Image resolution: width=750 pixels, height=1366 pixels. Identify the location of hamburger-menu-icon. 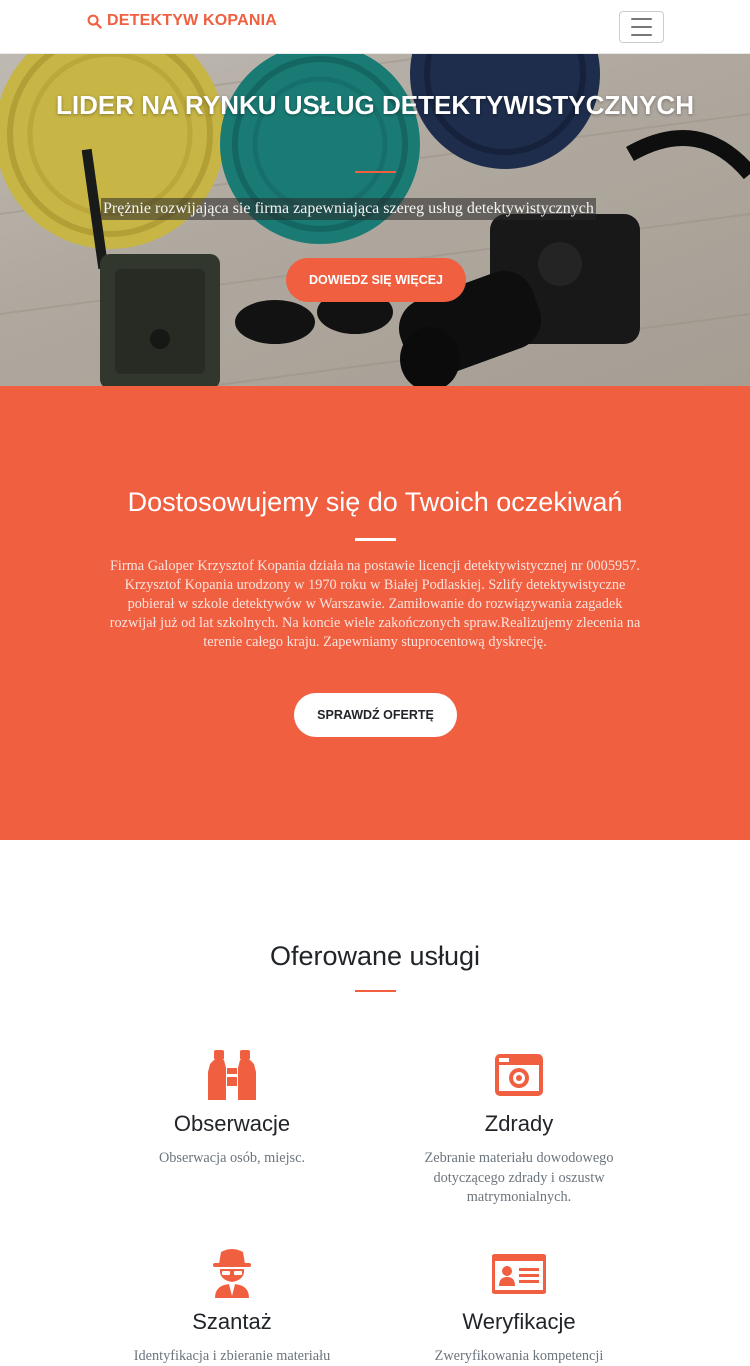
(641, 19).